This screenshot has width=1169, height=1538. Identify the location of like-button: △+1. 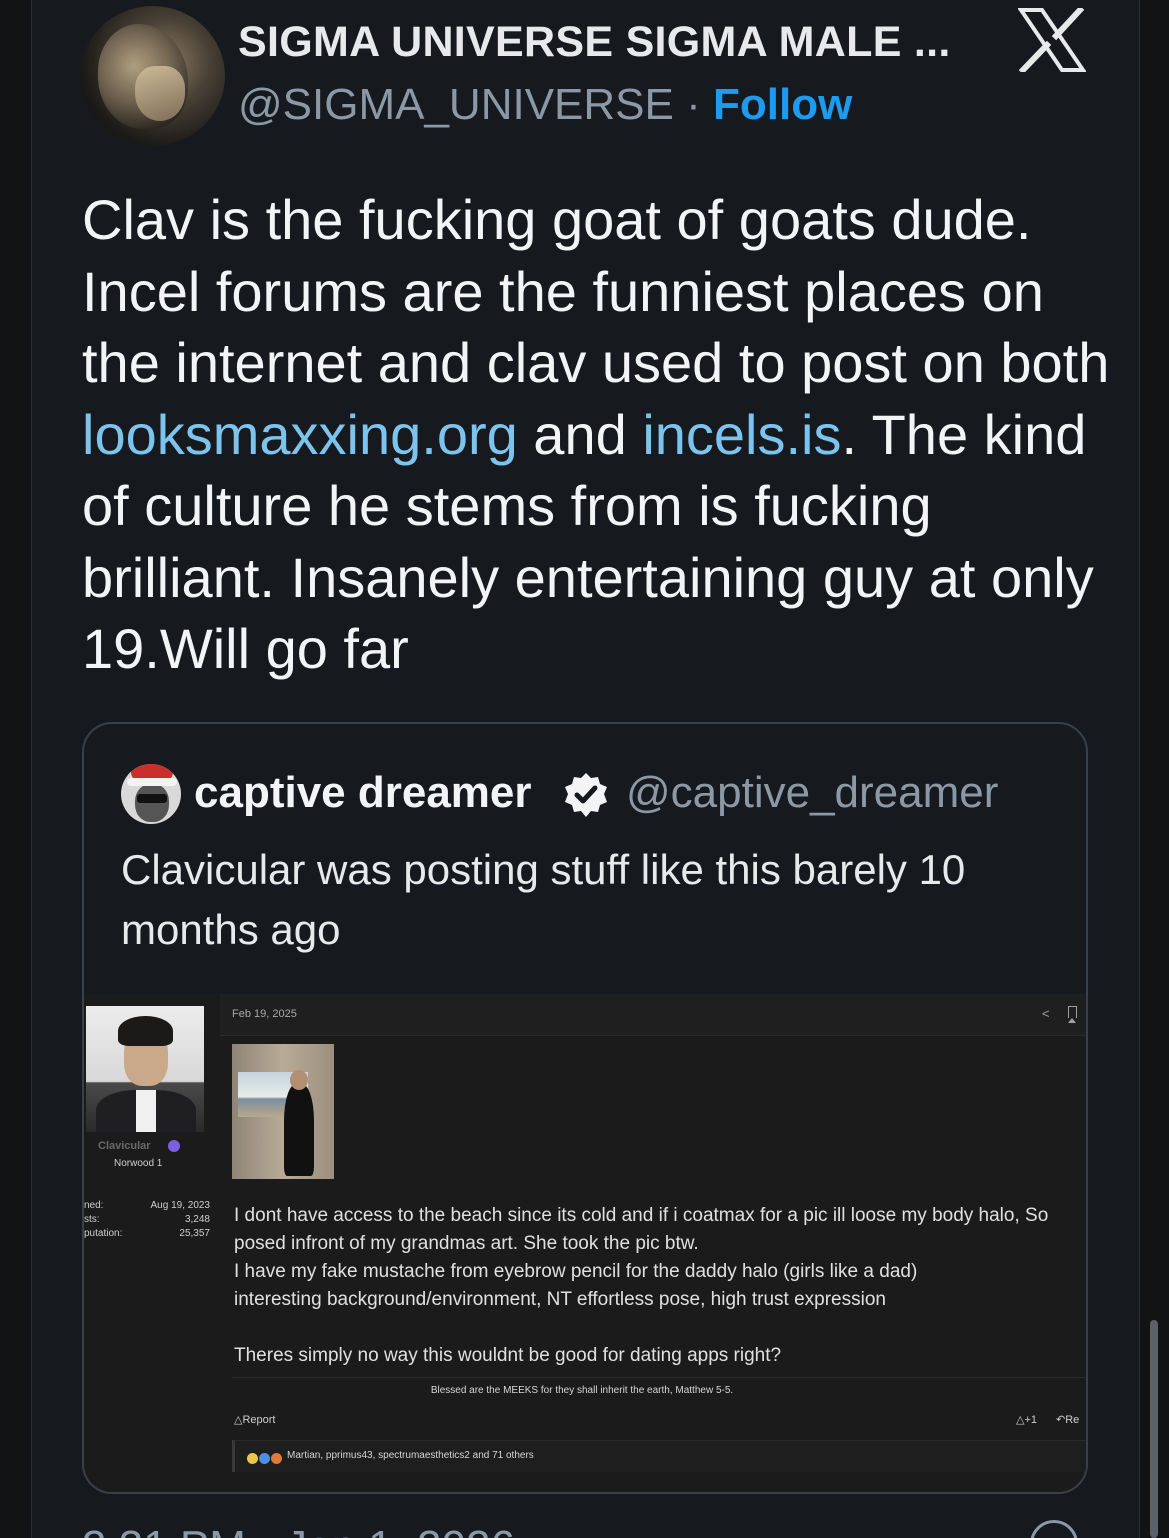
(1027, 1420).